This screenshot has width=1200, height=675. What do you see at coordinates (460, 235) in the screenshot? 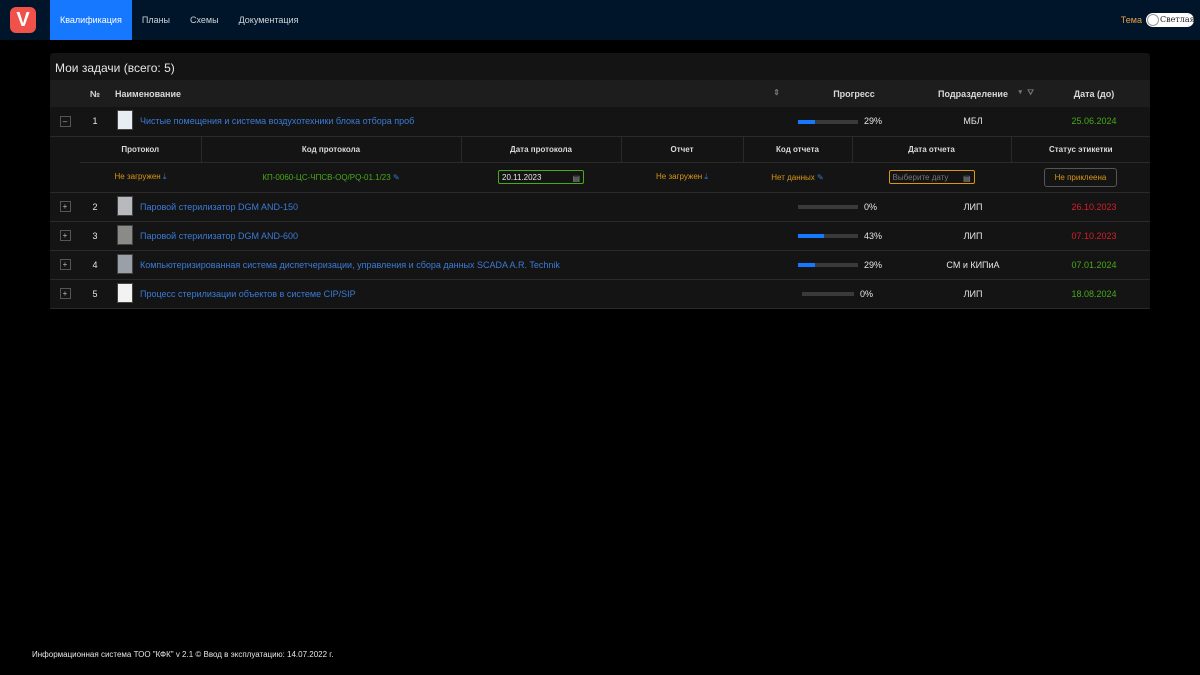
I see `task-name-link: Паровой стерилизатор DGM AND-600` at bounding box center [460, 235].